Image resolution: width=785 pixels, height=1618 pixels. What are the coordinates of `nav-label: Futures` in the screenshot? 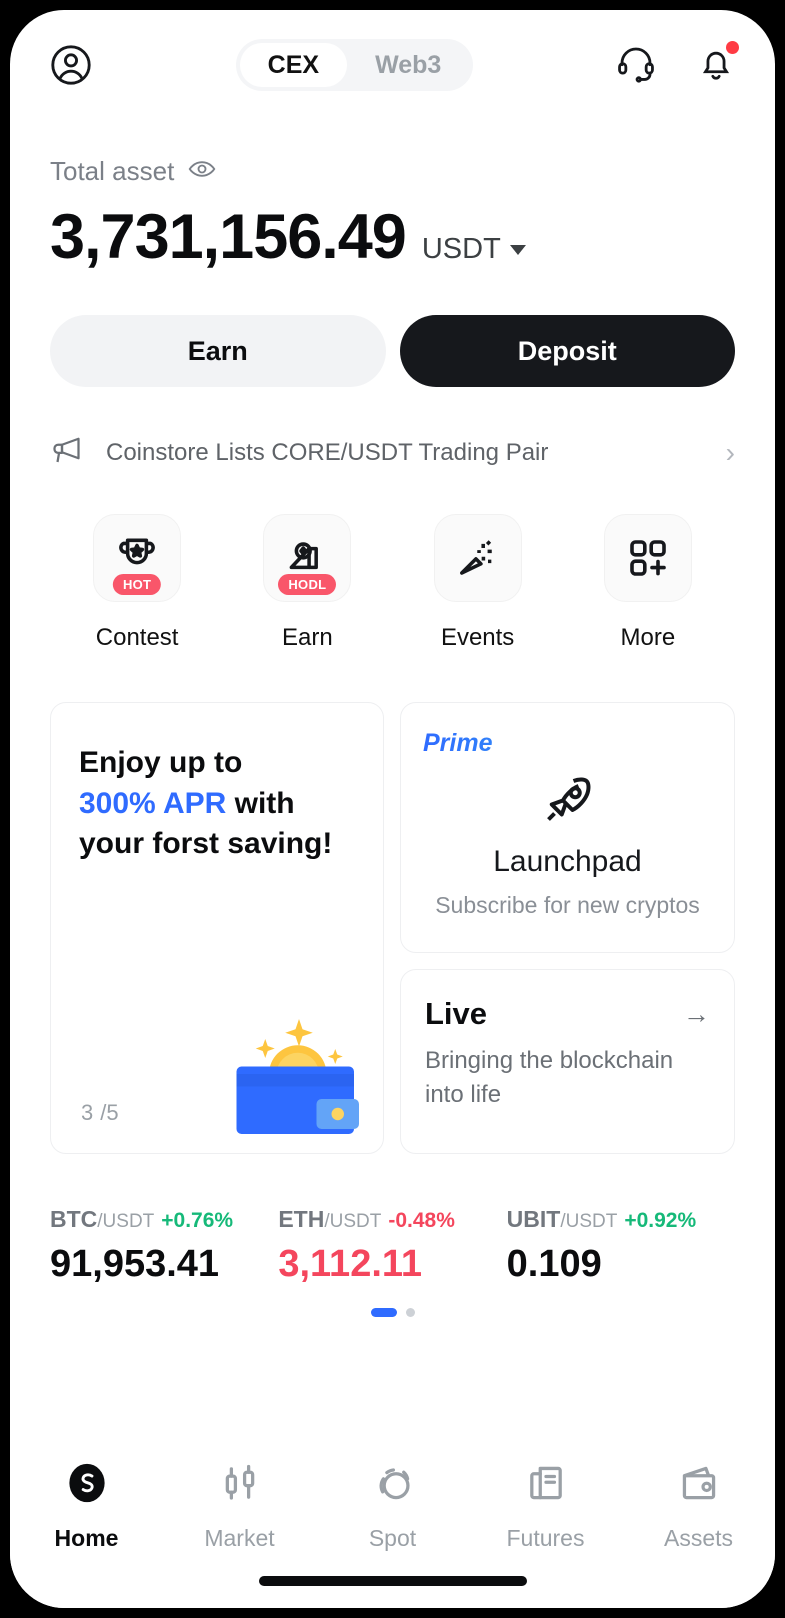 It's located at (545, 1538).